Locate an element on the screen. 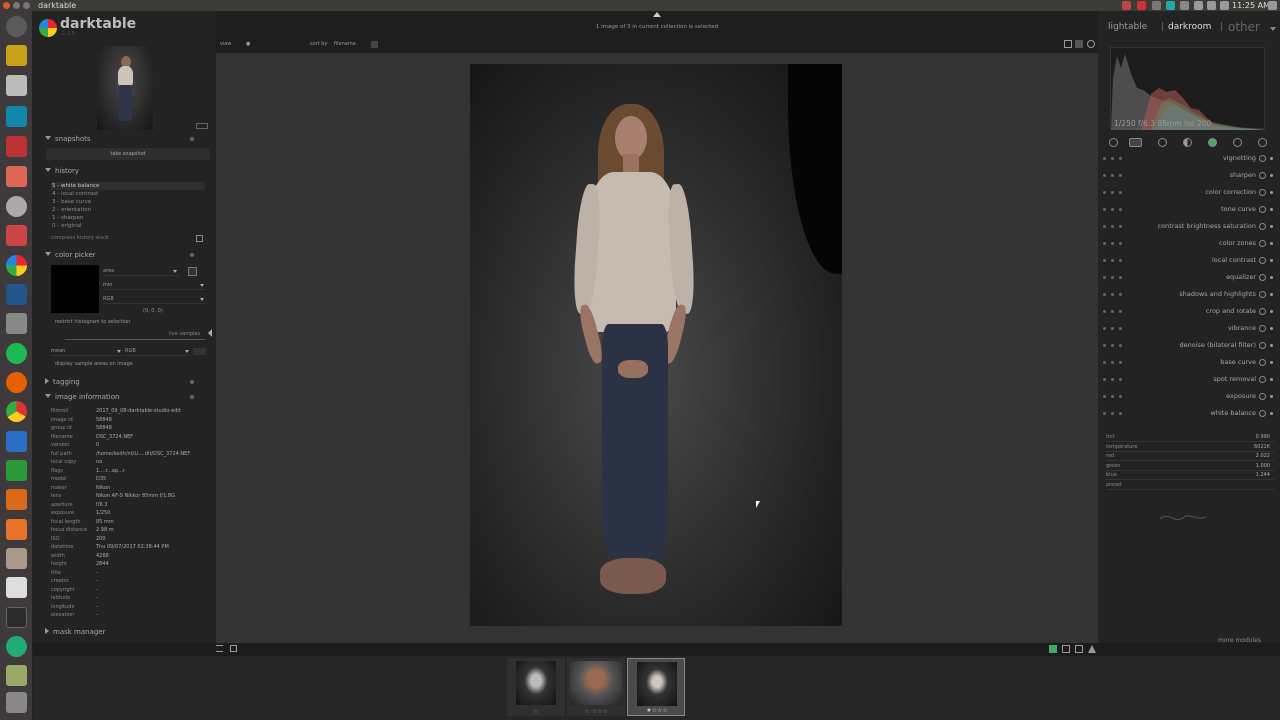 The image size is (1280, 720). white-balance-slider: blue 1.244 is located at coordinates (1190, 475).